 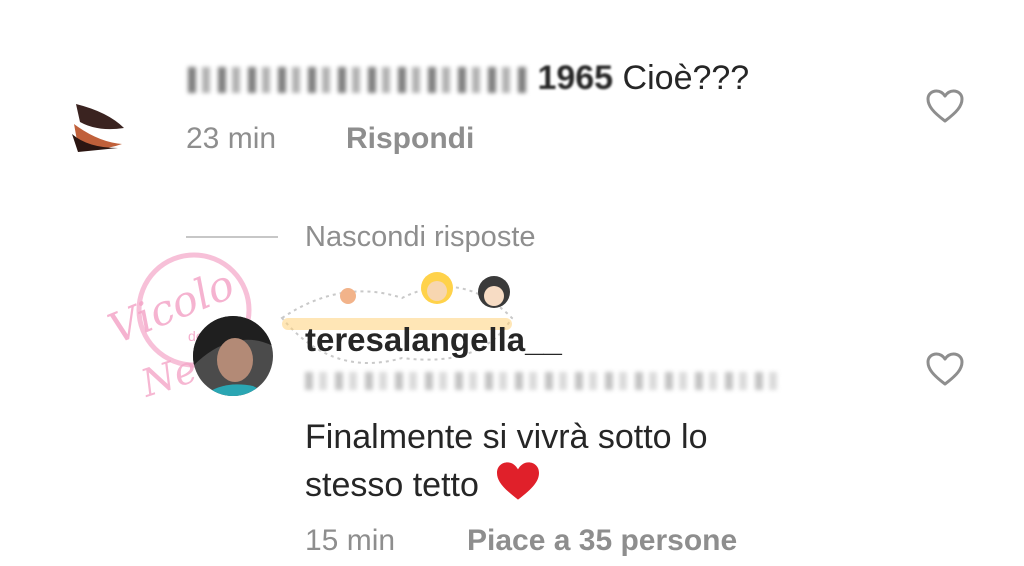 What do you see at coordinates (686, 78) in the screenshot?
I see `comment-1-text: Cioè???` at bounding box center [686, 78].